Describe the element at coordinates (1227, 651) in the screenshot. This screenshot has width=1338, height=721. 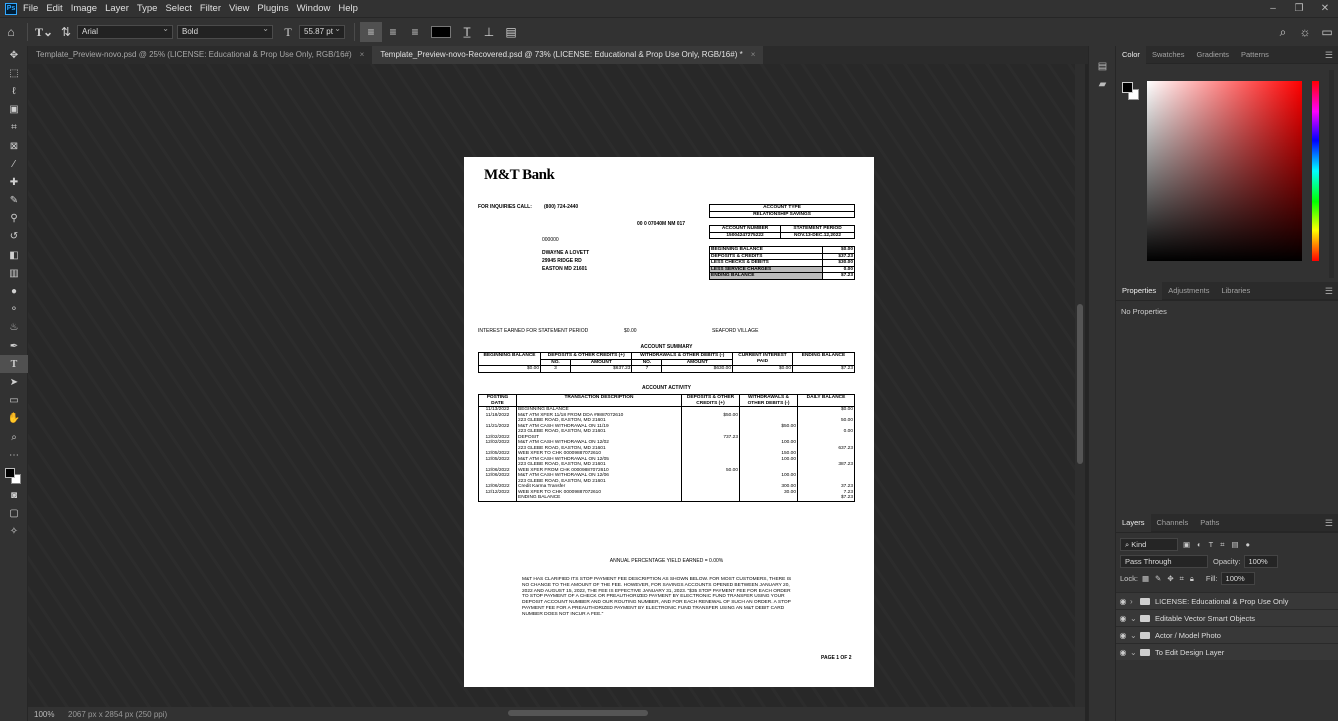
I see `layer-row: ◉ ⌄ To Edit Design Layer` at that location.